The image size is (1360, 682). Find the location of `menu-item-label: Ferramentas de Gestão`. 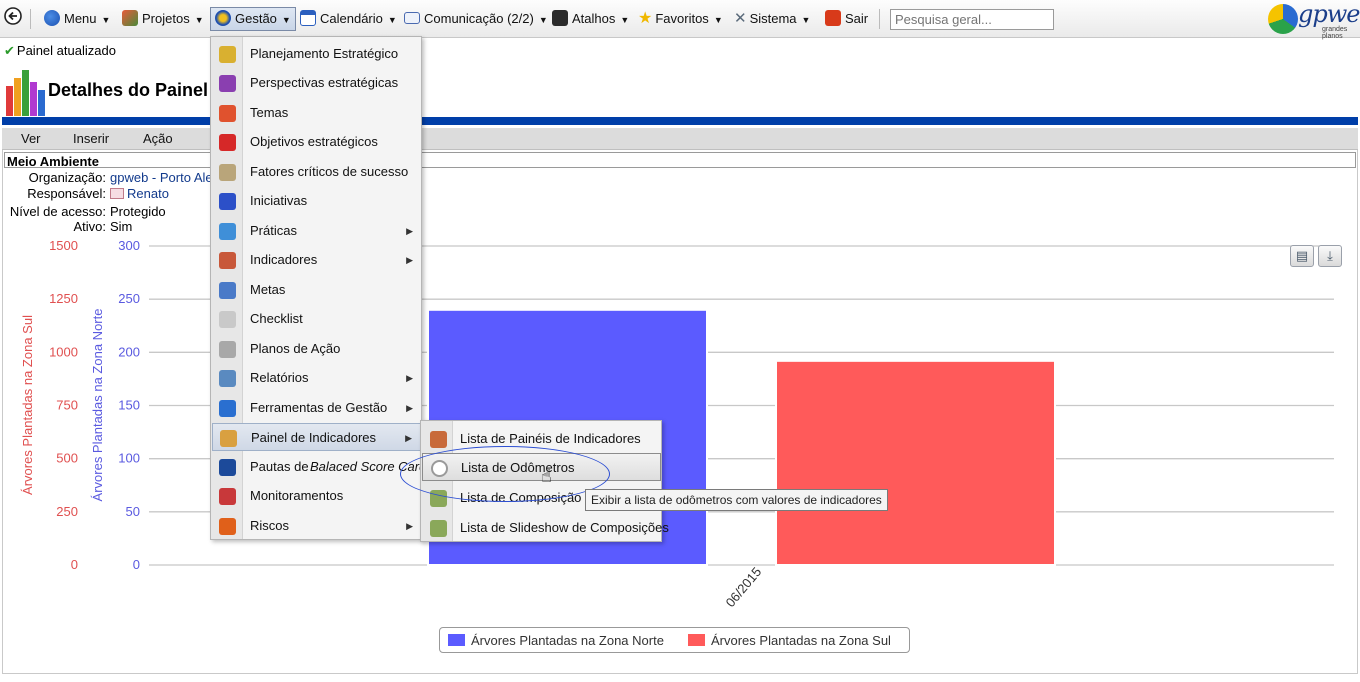

menu-item-label: Ferramentas de Gestão is located at coordinates (319, 407).